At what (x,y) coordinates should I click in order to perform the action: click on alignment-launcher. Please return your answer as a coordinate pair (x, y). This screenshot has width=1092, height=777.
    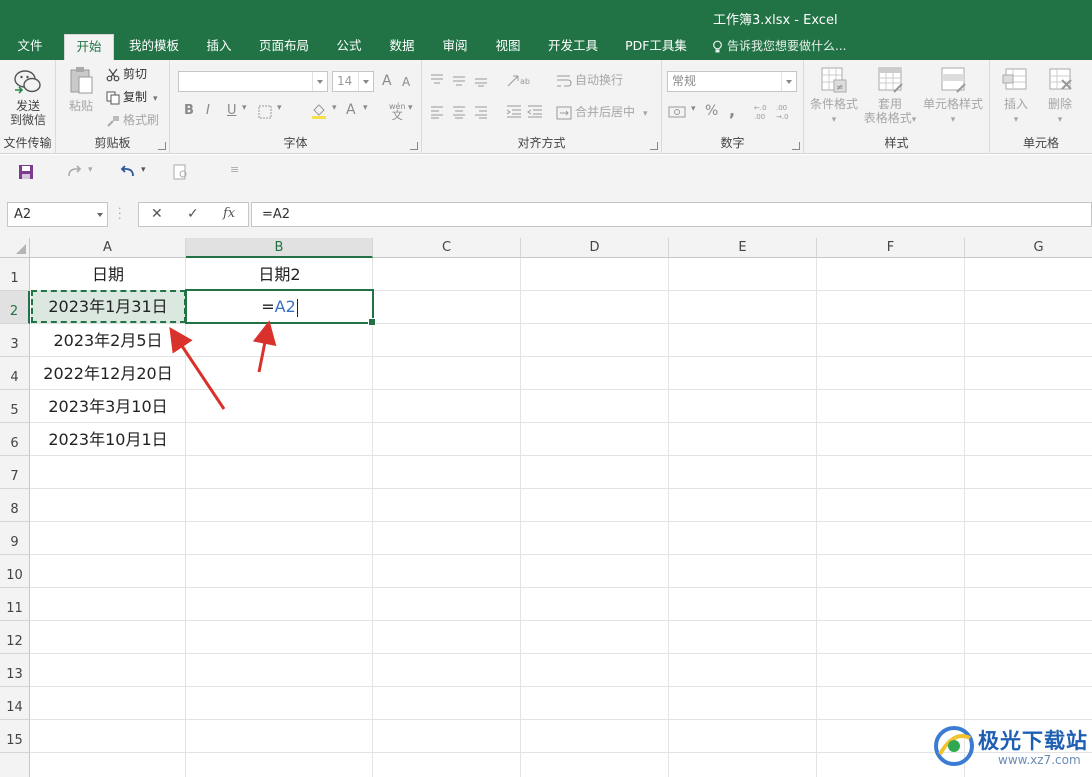
    Looking at the image, I should click on (654, 146).